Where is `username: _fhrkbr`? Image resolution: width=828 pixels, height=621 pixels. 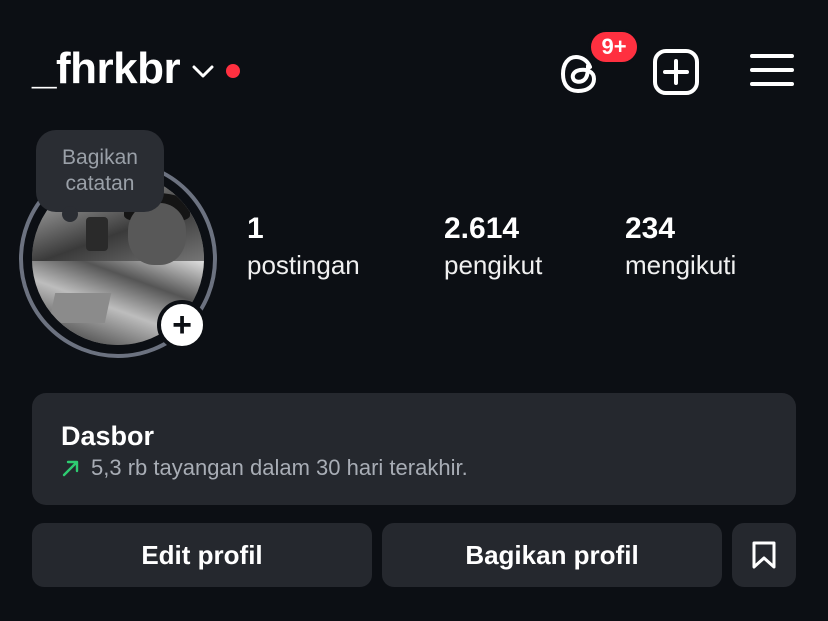
username: _fhrkbr is located at coordinates (106, 69).